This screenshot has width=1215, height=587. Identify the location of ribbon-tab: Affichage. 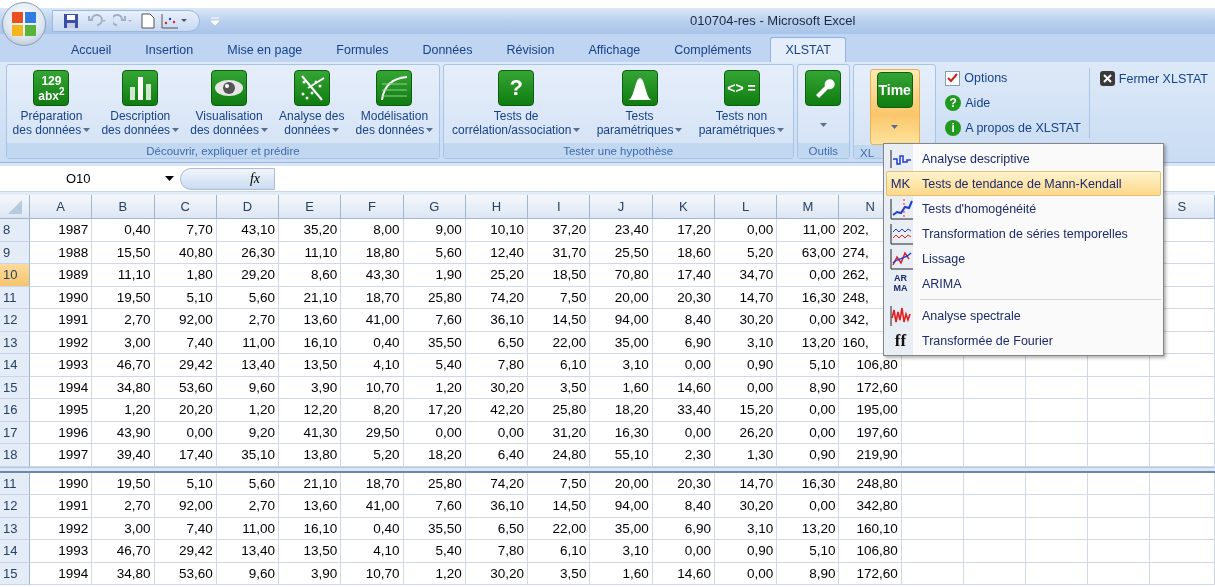
(614, 49).